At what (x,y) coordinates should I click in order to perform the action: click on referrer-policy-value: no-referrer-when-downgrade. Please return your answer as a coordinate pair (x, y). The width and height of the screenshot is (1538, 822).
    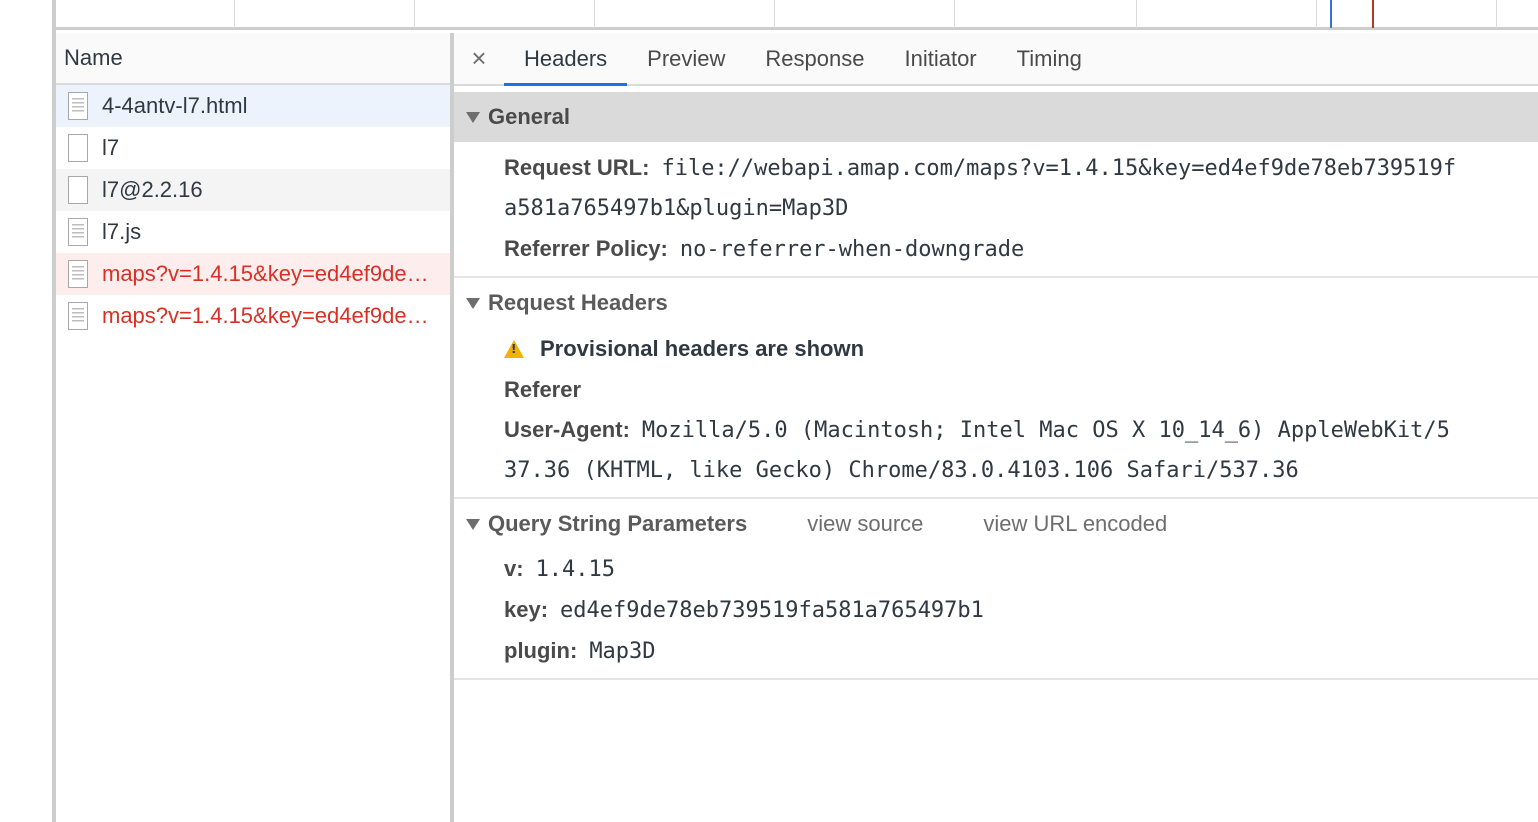
    Looking at the image, I should click on (852, 249).